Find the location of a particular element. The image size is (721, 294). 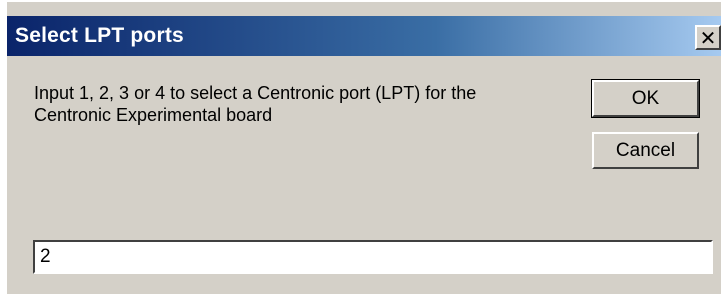

dialog-title: Select LPT ports is located at coordinates (99, 35).